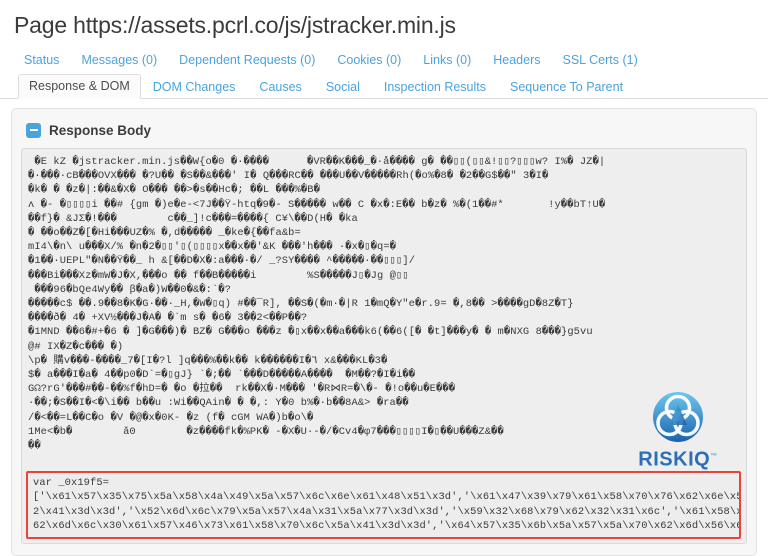  What do you see at coordinates (566, 87) in the screenshot?
I see `tab-sequence-to-parent: Sequence To Parent` at bounding box center [566, 87].